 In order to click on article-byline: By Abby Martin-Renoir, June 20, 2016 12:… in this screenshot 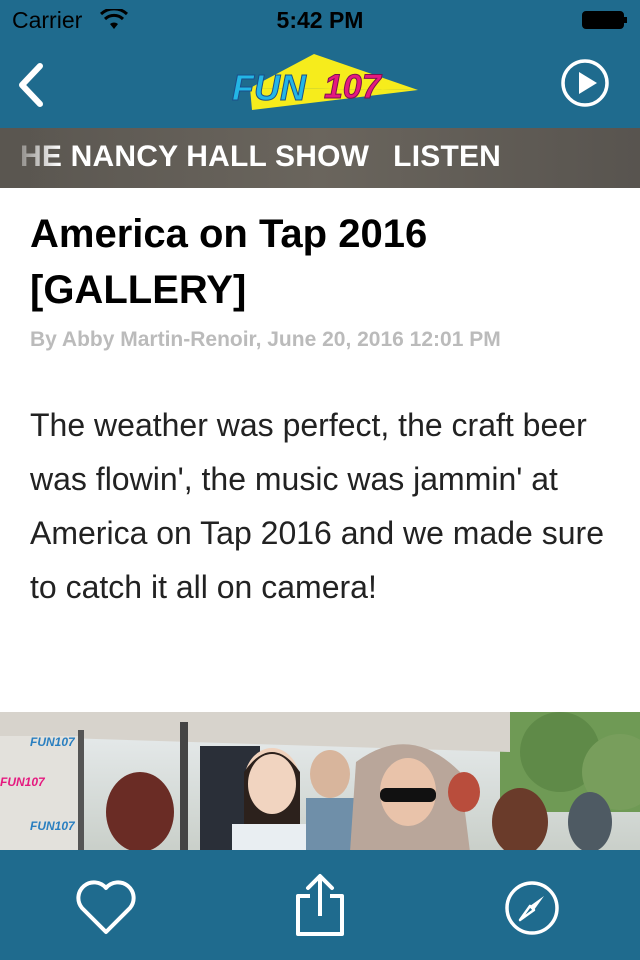, I will do `click(265, 339)`.